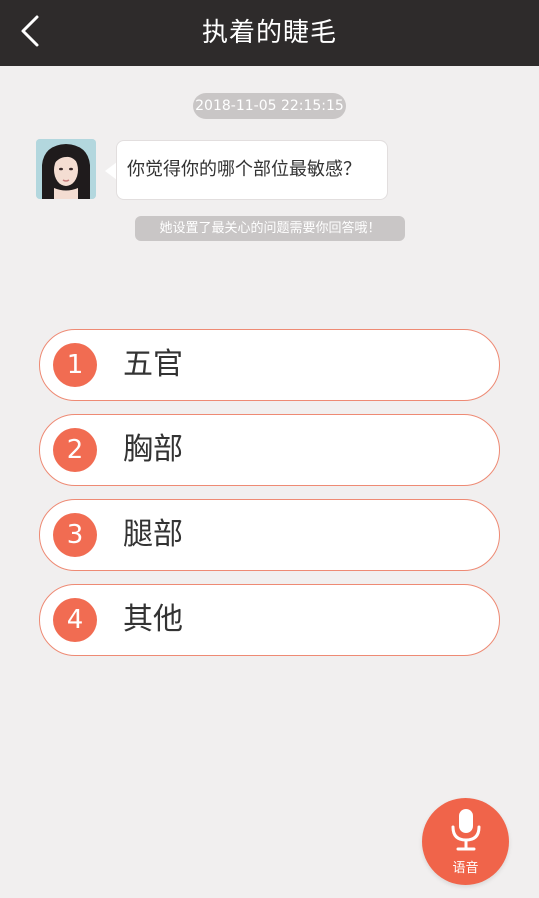  I want to click on avatar-image, so click(66, 169).